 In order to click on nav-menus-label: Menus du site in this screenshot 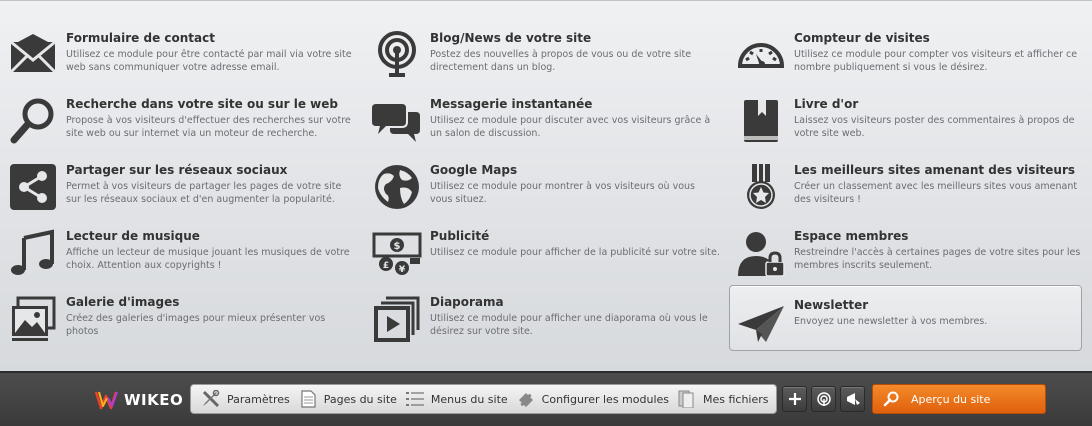, I will do `click(469, 399)`.